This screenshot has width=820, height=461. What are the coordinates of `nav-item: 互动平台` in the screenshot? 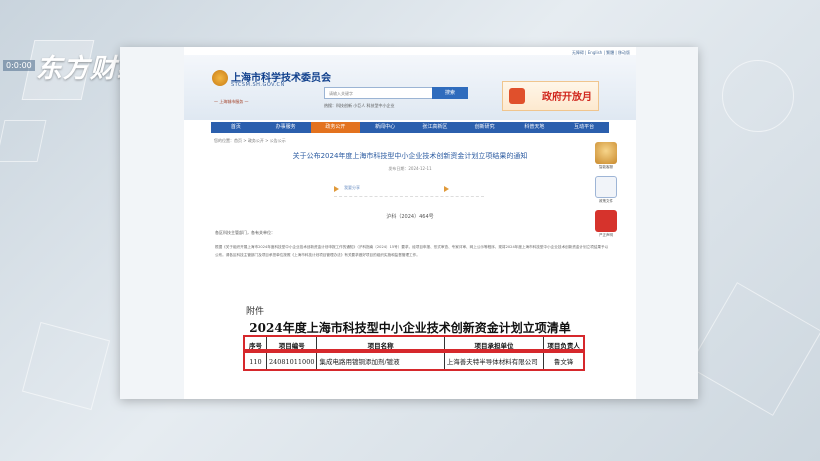 It's located at (584, 127).